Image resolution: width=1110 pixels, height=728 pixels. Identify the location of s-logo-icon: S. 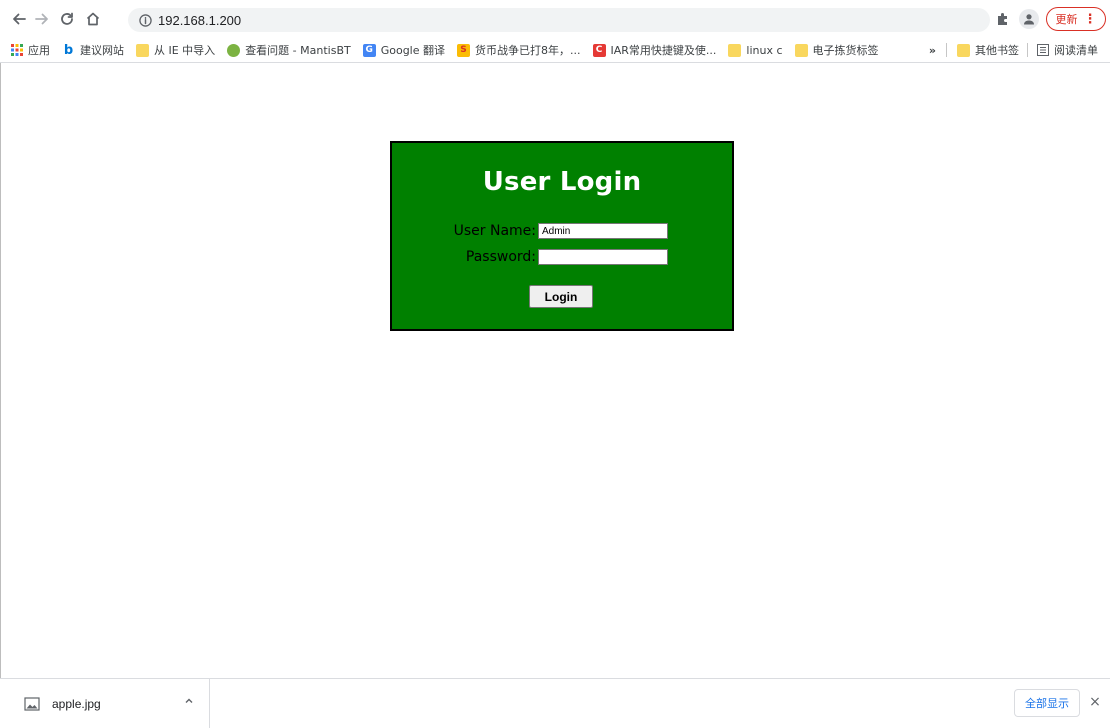
(464, 50).